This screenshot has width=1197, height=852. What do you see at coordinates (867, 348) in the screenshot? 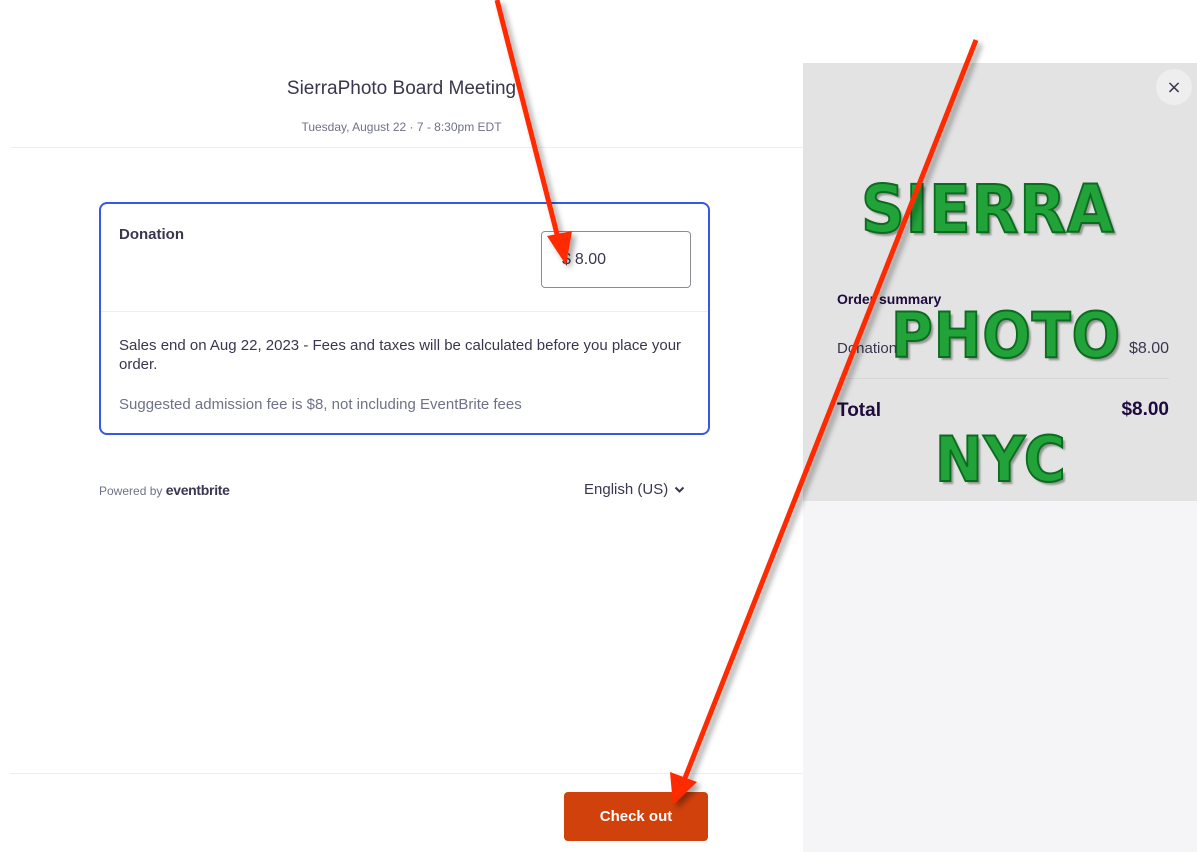
I see `summary-line-label: Donation` at bounding box center [867, 348].